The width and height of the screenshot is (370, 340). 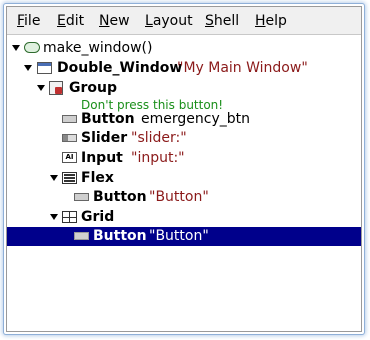 What do you see at coordinates (184, 48) in the screenshot?
I see `tree-row-function: make_window()` at bounding box center [184, 48].